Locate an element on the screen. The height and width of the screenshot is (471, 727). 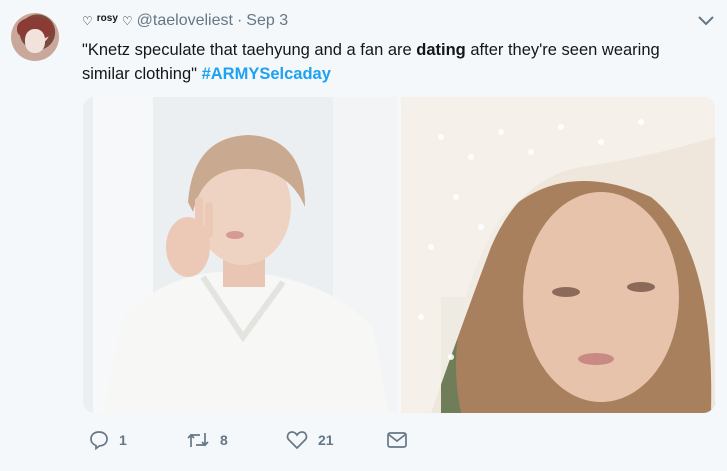
tweet-actions: 1 8 21 is located at coordinates (254, 442).